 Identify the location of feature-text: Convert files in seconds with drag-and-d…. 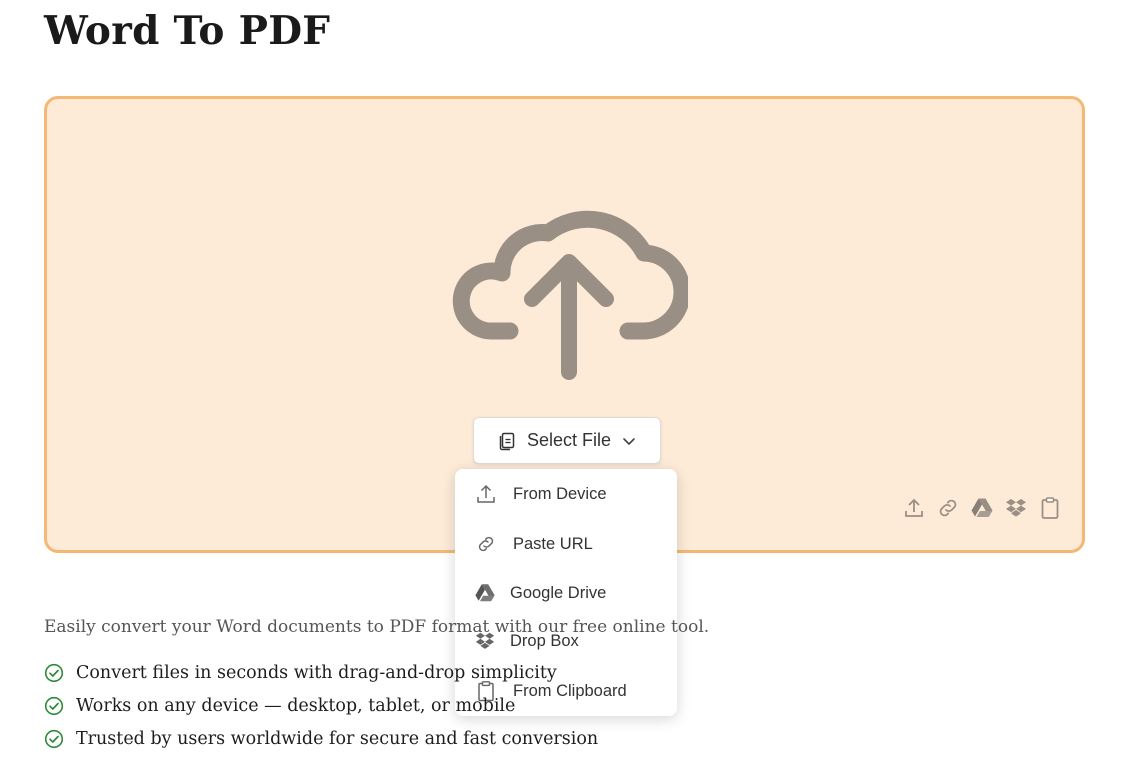
(316, 672).